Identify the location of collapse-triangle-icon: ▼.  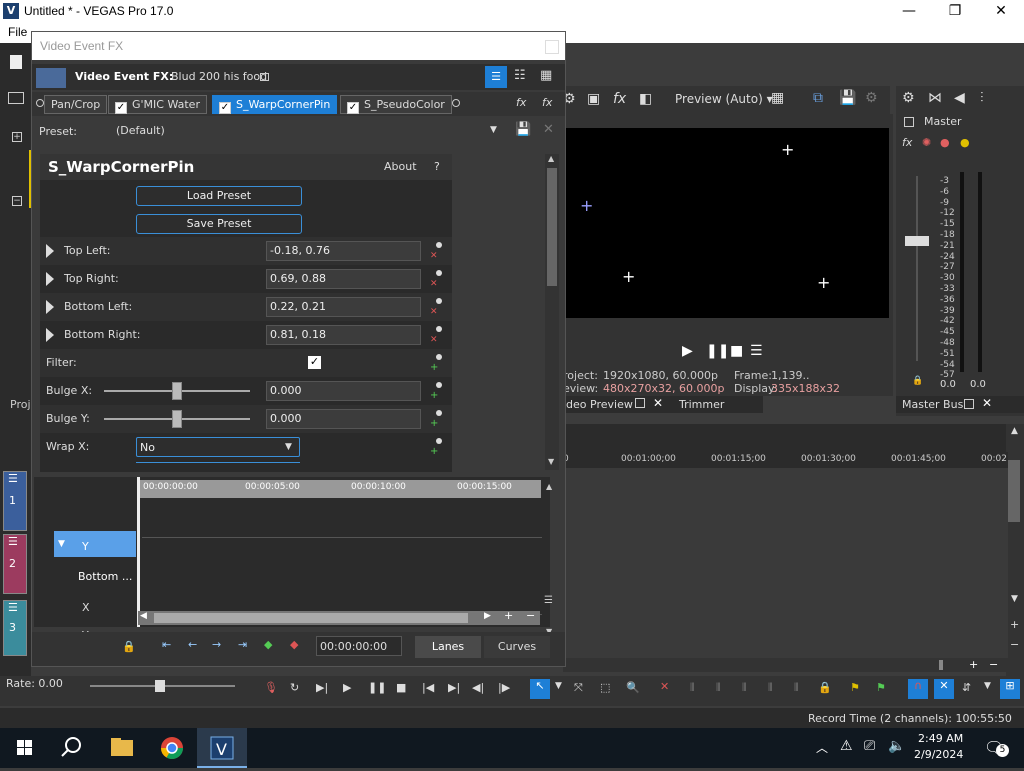
(61, 544).